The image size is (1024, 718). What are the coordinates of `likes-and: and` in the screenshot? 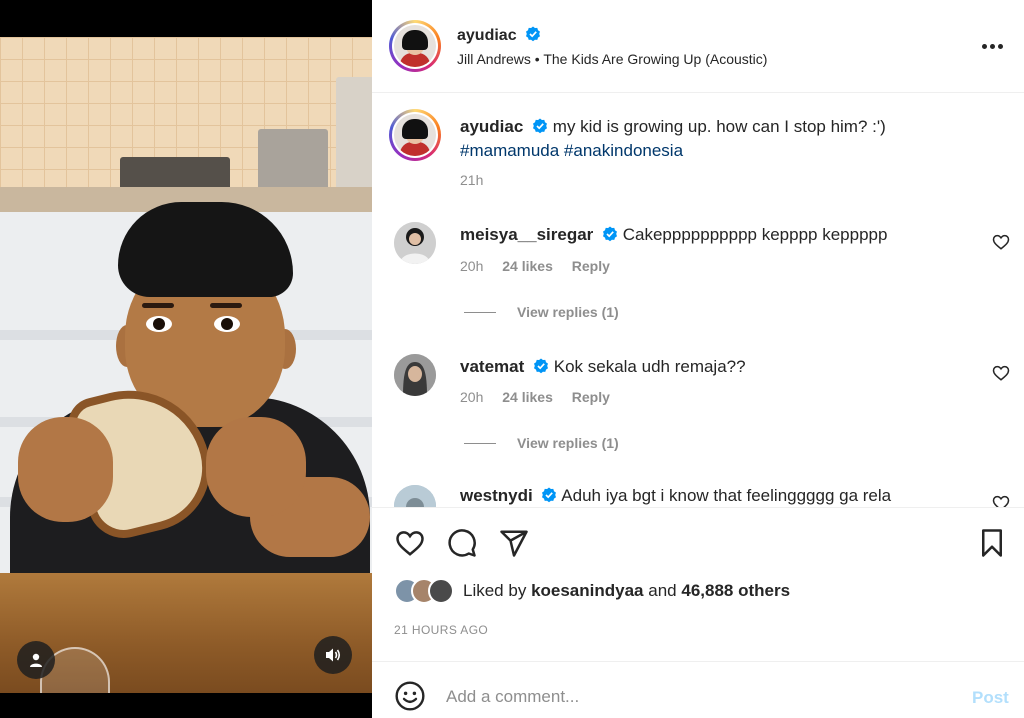 It's located at (662, 590).